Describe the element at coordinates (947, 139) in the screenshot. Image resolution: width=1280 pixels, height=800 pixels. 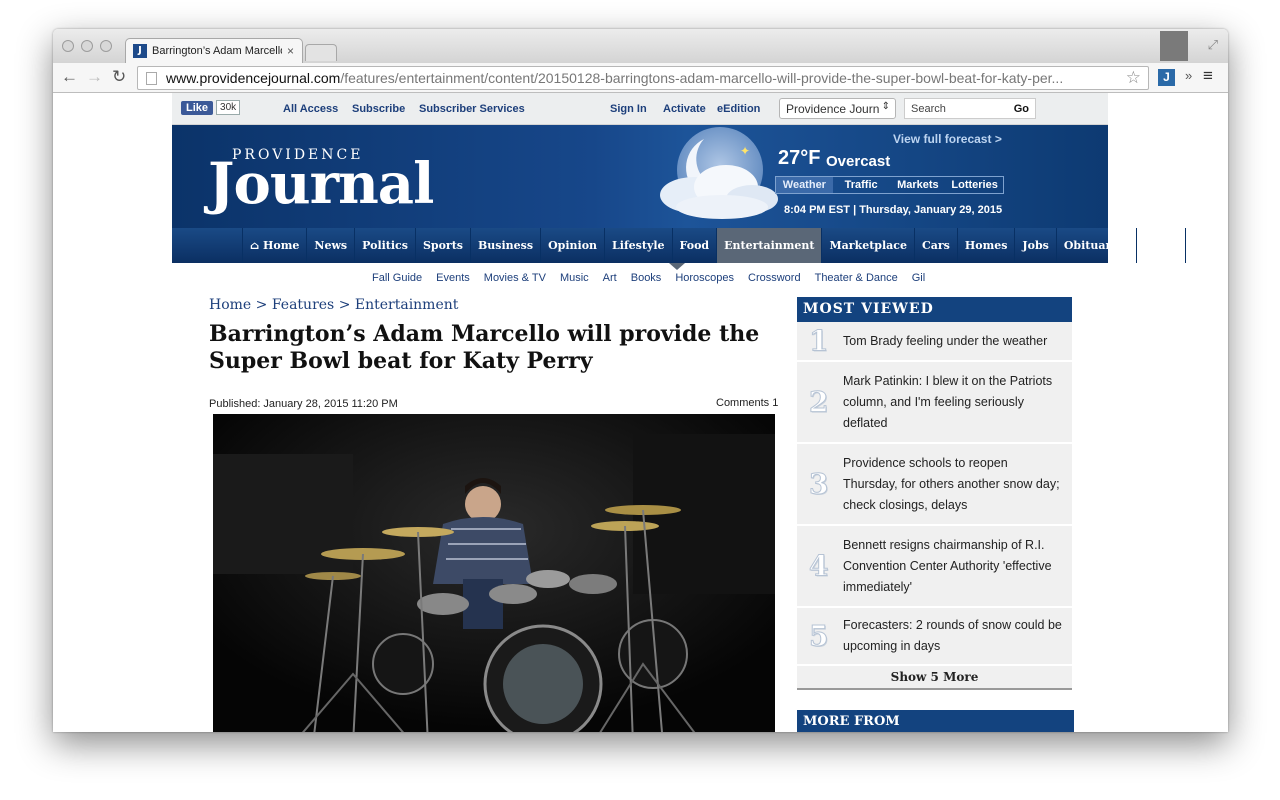
I see `view-forecast-link: View full forecast >` at that location.